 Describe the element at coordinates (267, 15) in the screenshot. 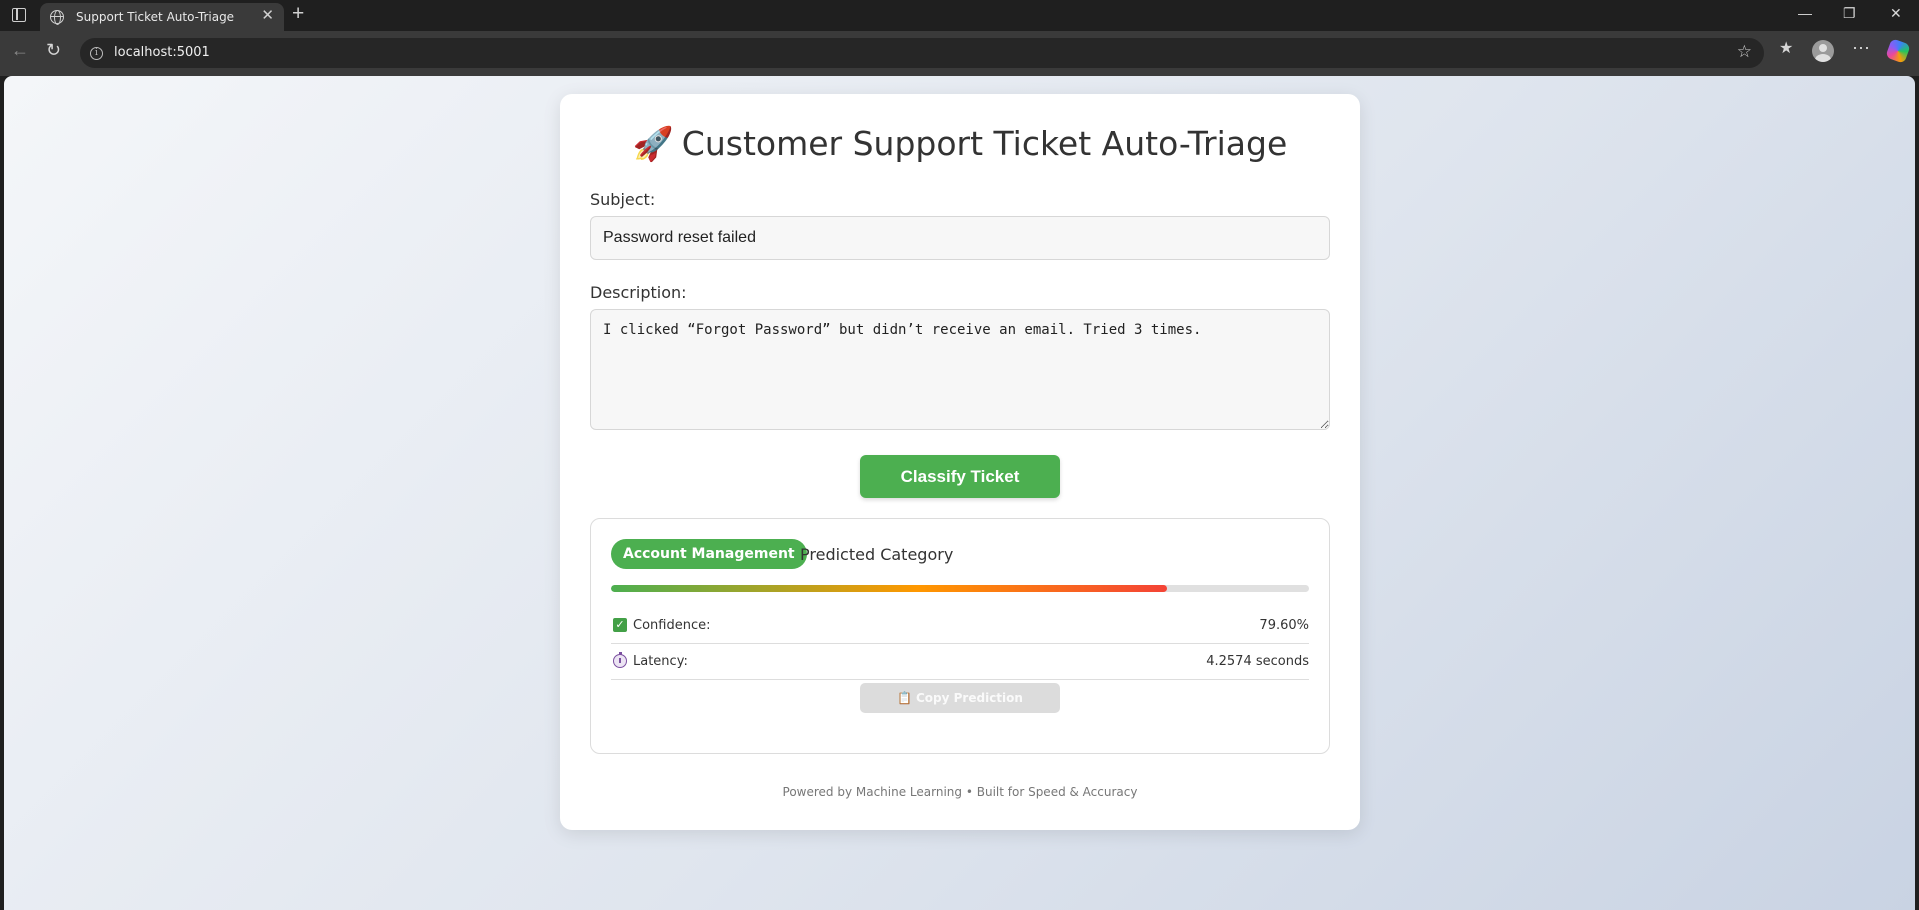

I see `tab-close-icon: ✕` at that location.